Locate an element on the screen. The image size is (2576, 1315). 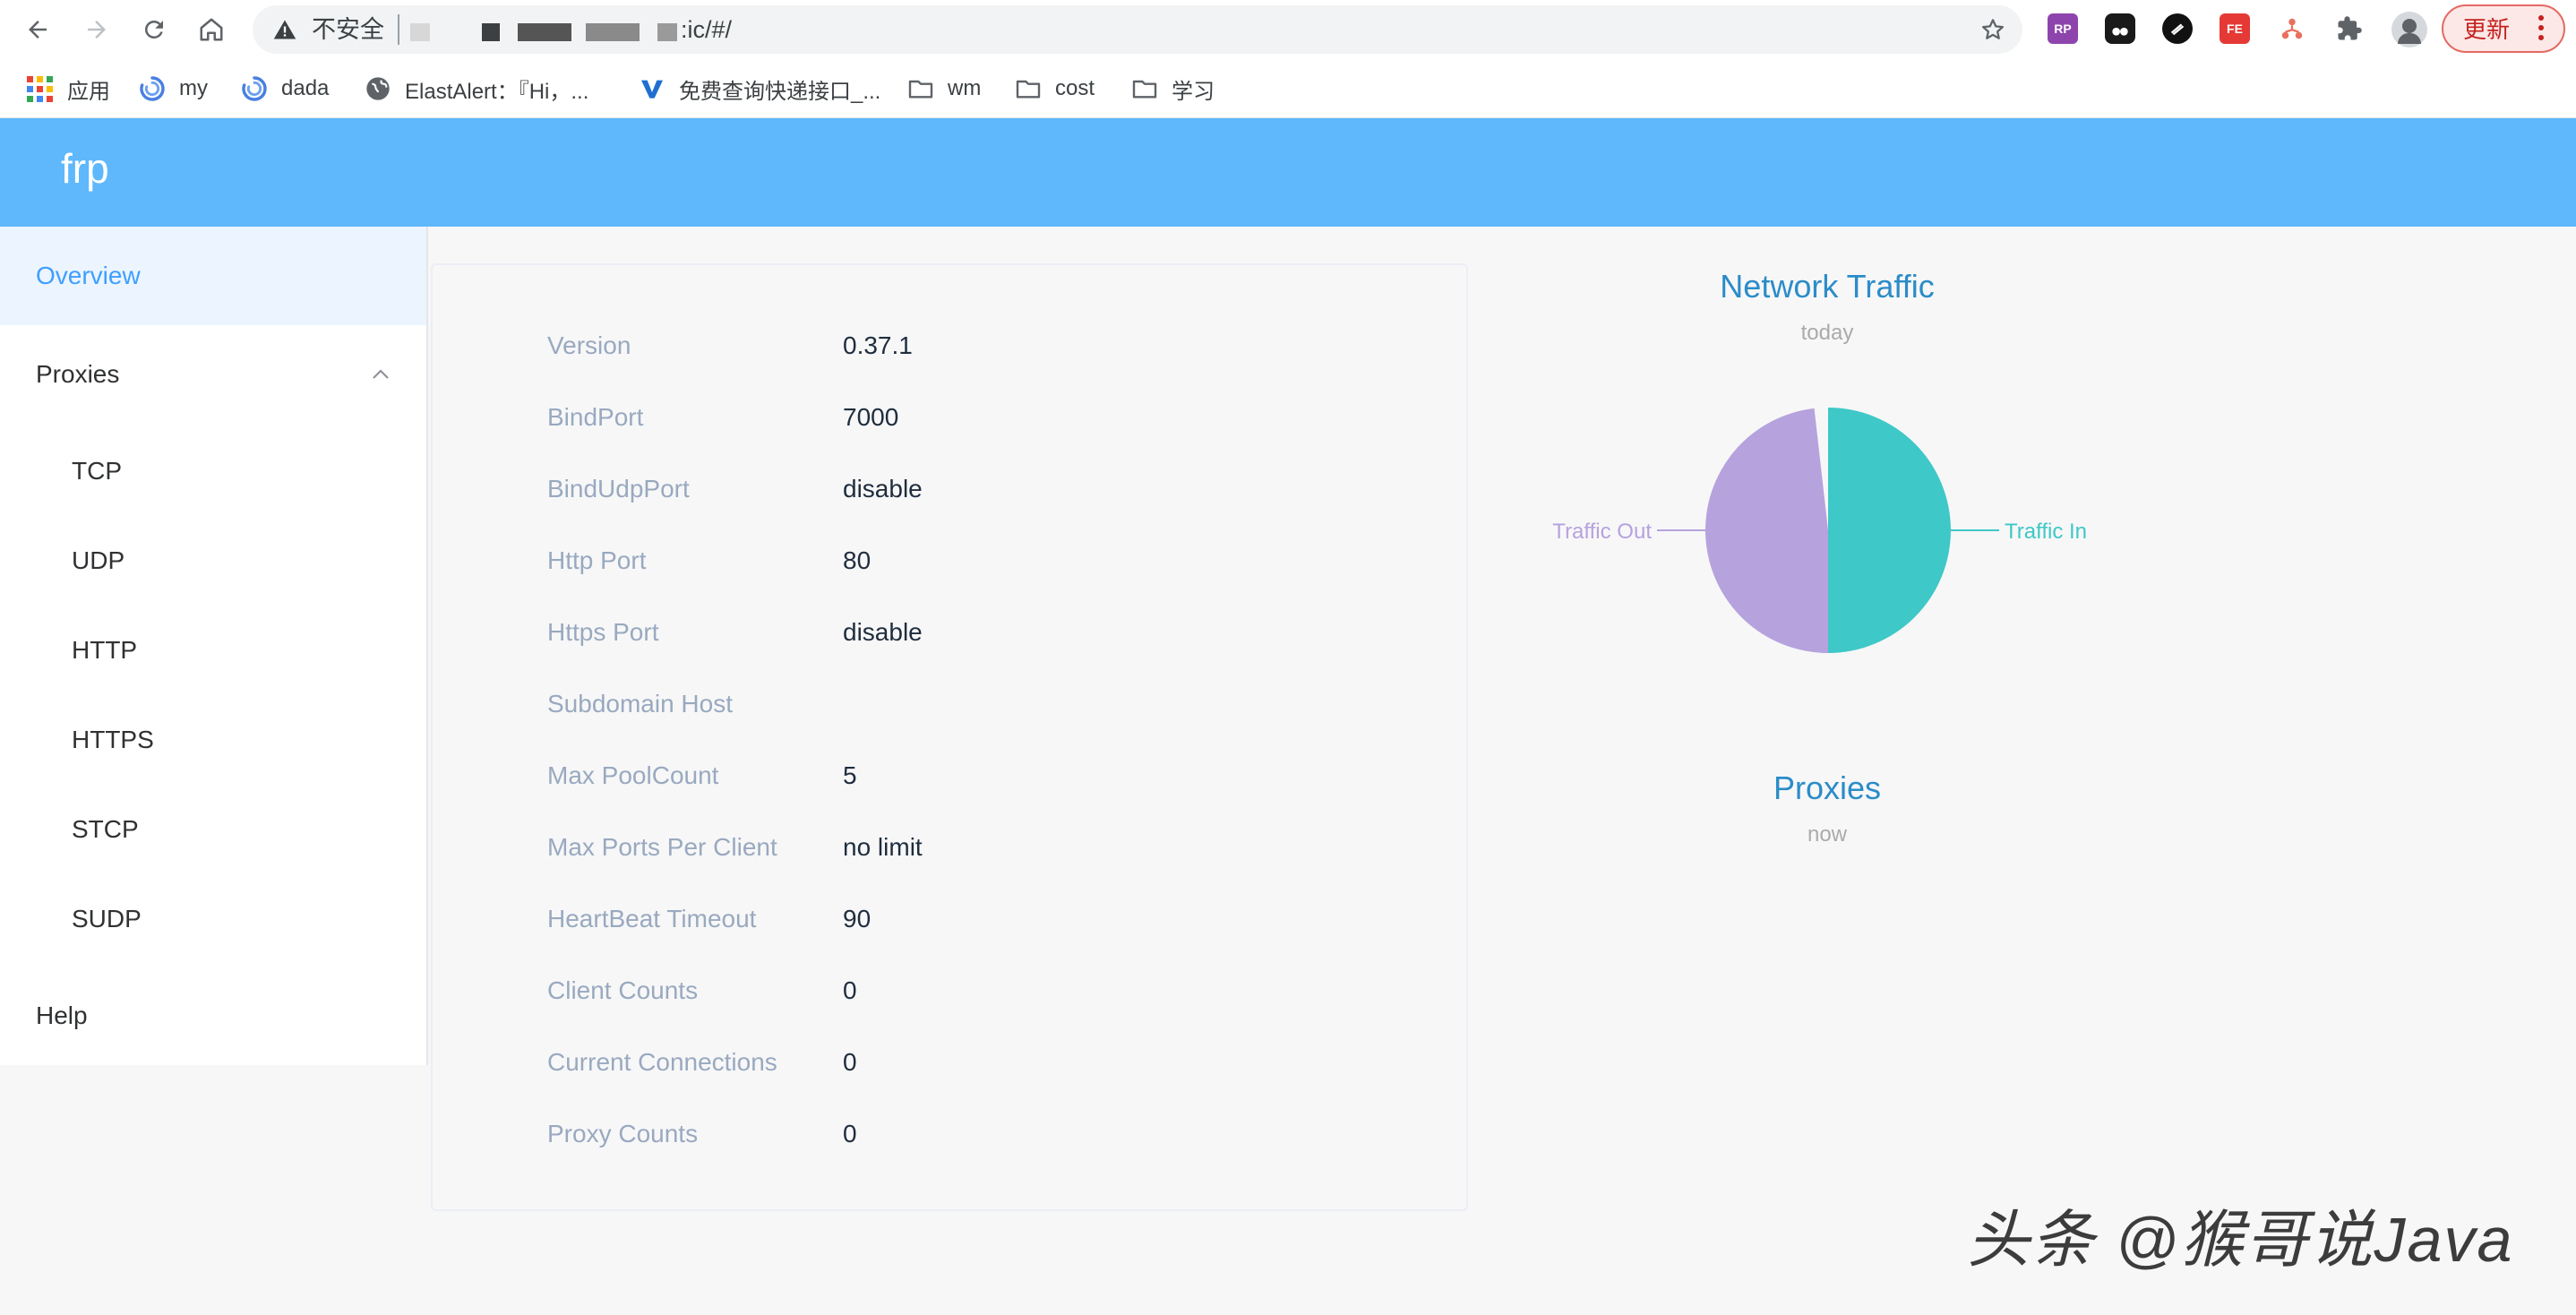
star-icon is located at coordinates (1992, 29).